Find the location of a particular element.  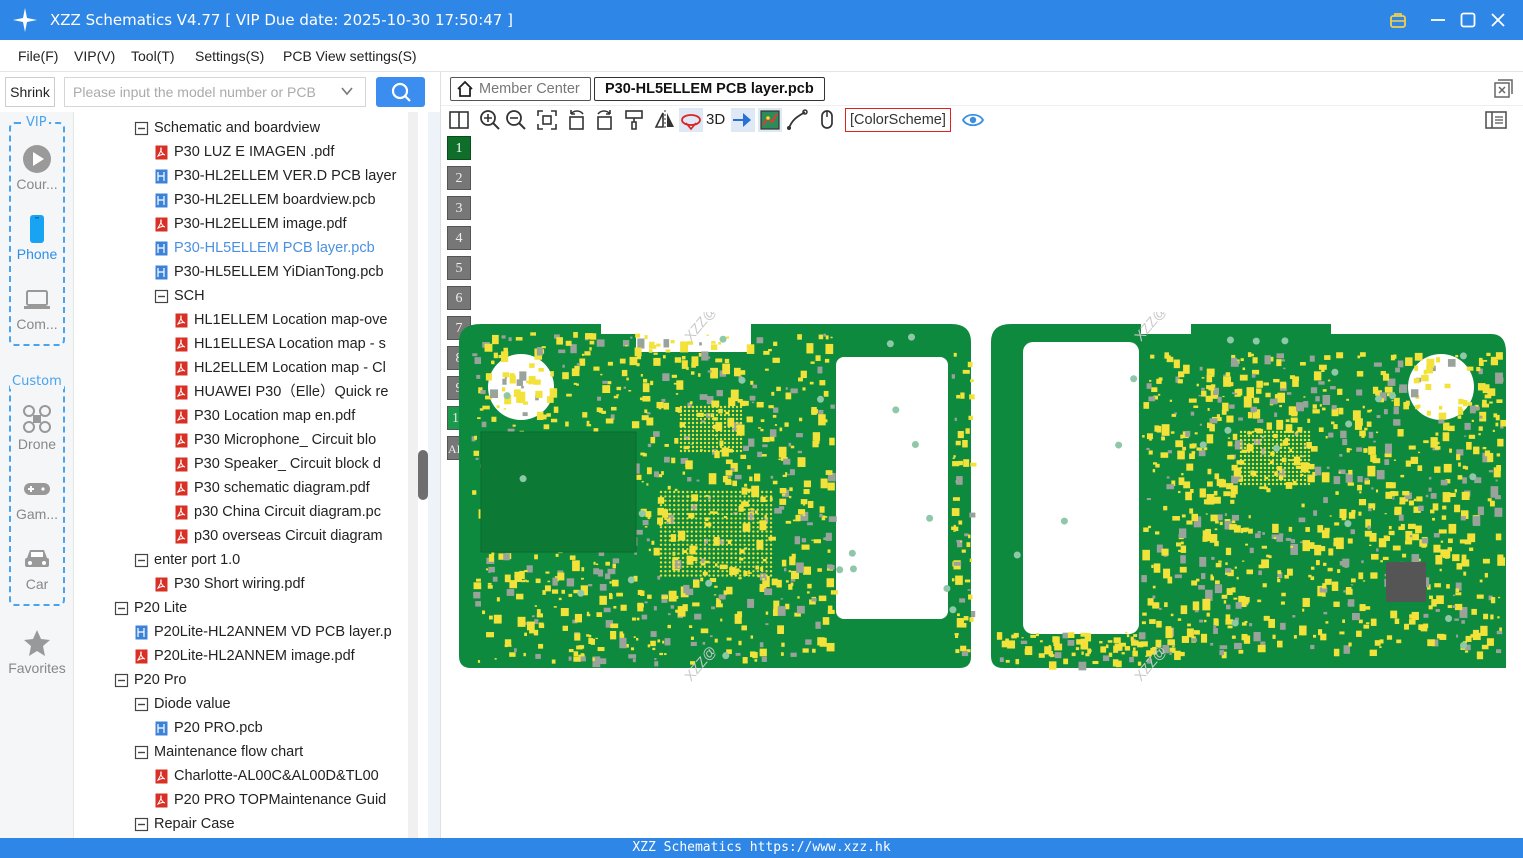

layer-button-5: 5 is located at coordinates (459, 268).